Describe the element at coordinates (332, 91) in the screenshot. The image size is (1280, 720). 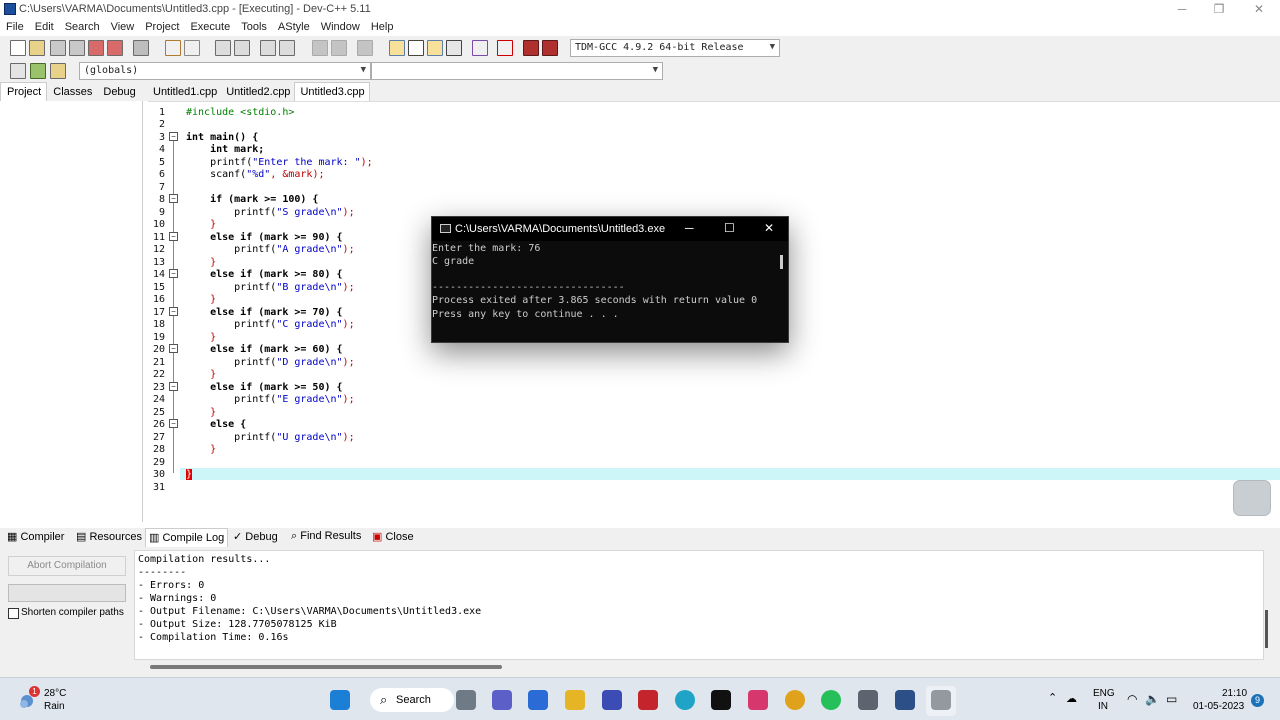
I see `tab-untitled3: Untitled3.cpp` at that location.